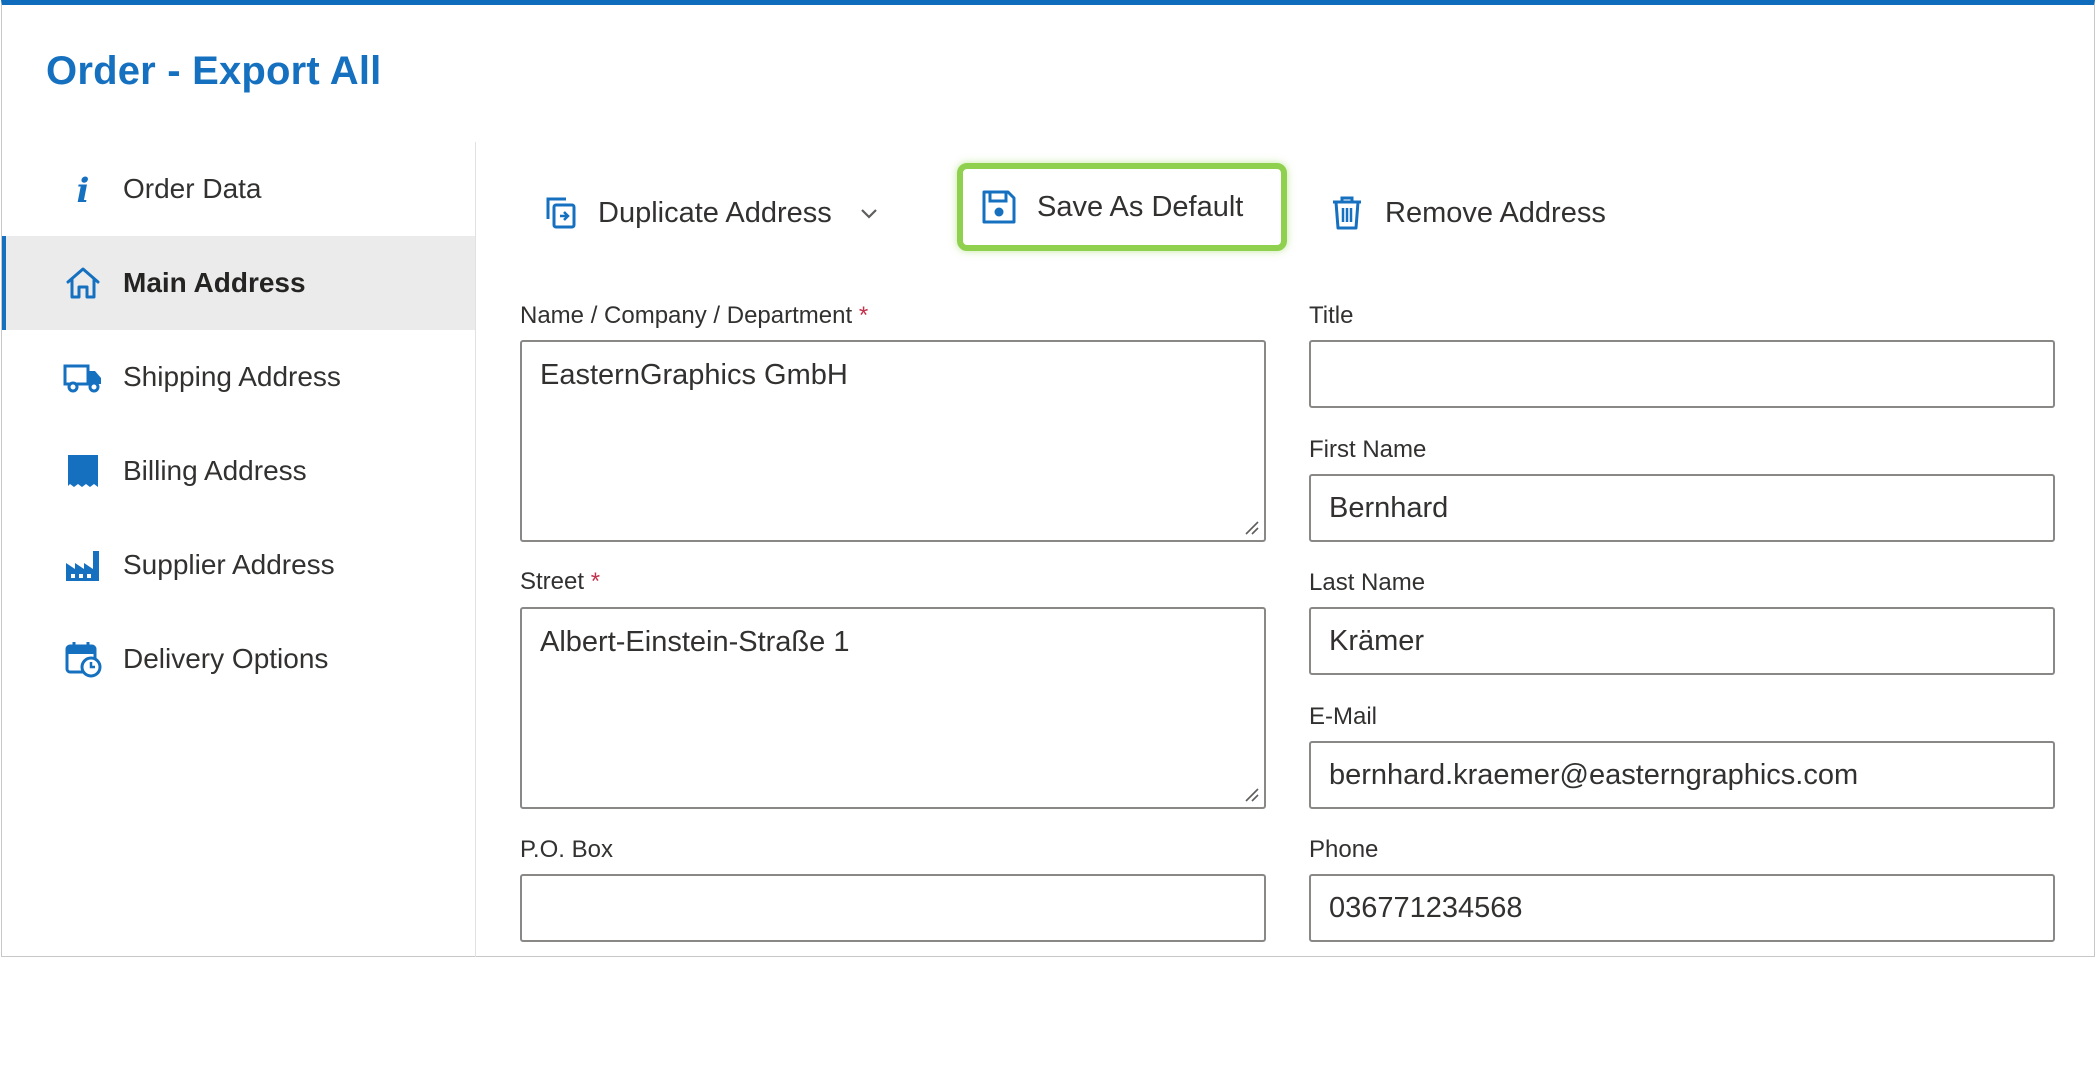  What do you see at coordinates (1347, 213) in the screenshot?
I see `trash-icon` at bounding box center [1347, 213].